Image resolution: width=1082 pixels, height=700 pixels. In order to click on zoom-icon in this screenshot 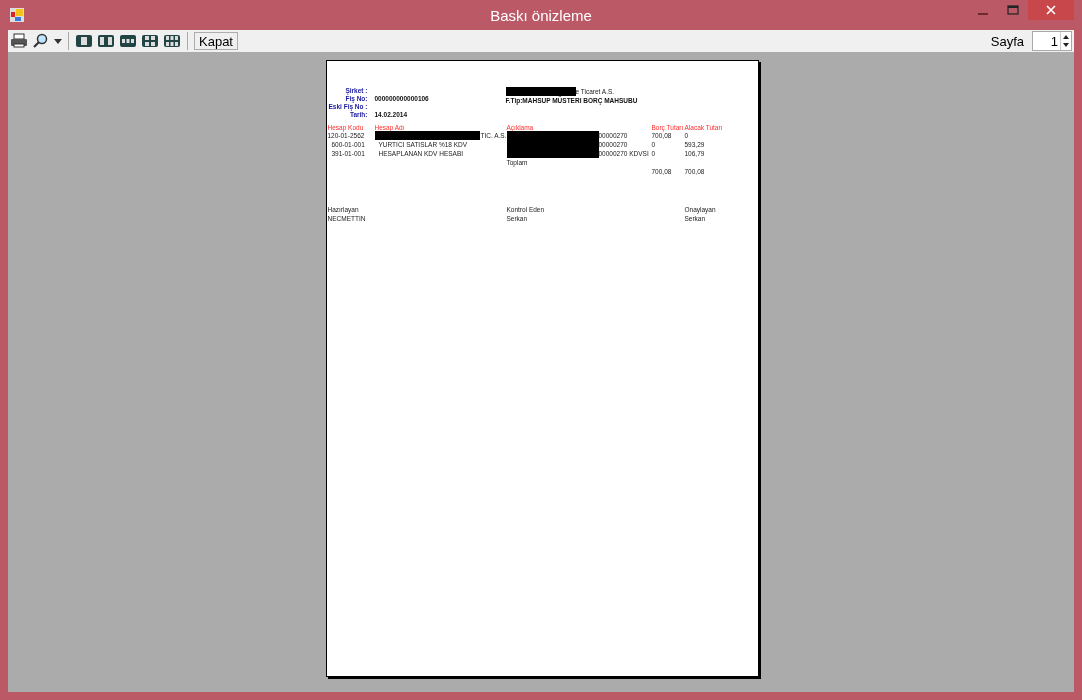, I will do `click(41, 41)`.